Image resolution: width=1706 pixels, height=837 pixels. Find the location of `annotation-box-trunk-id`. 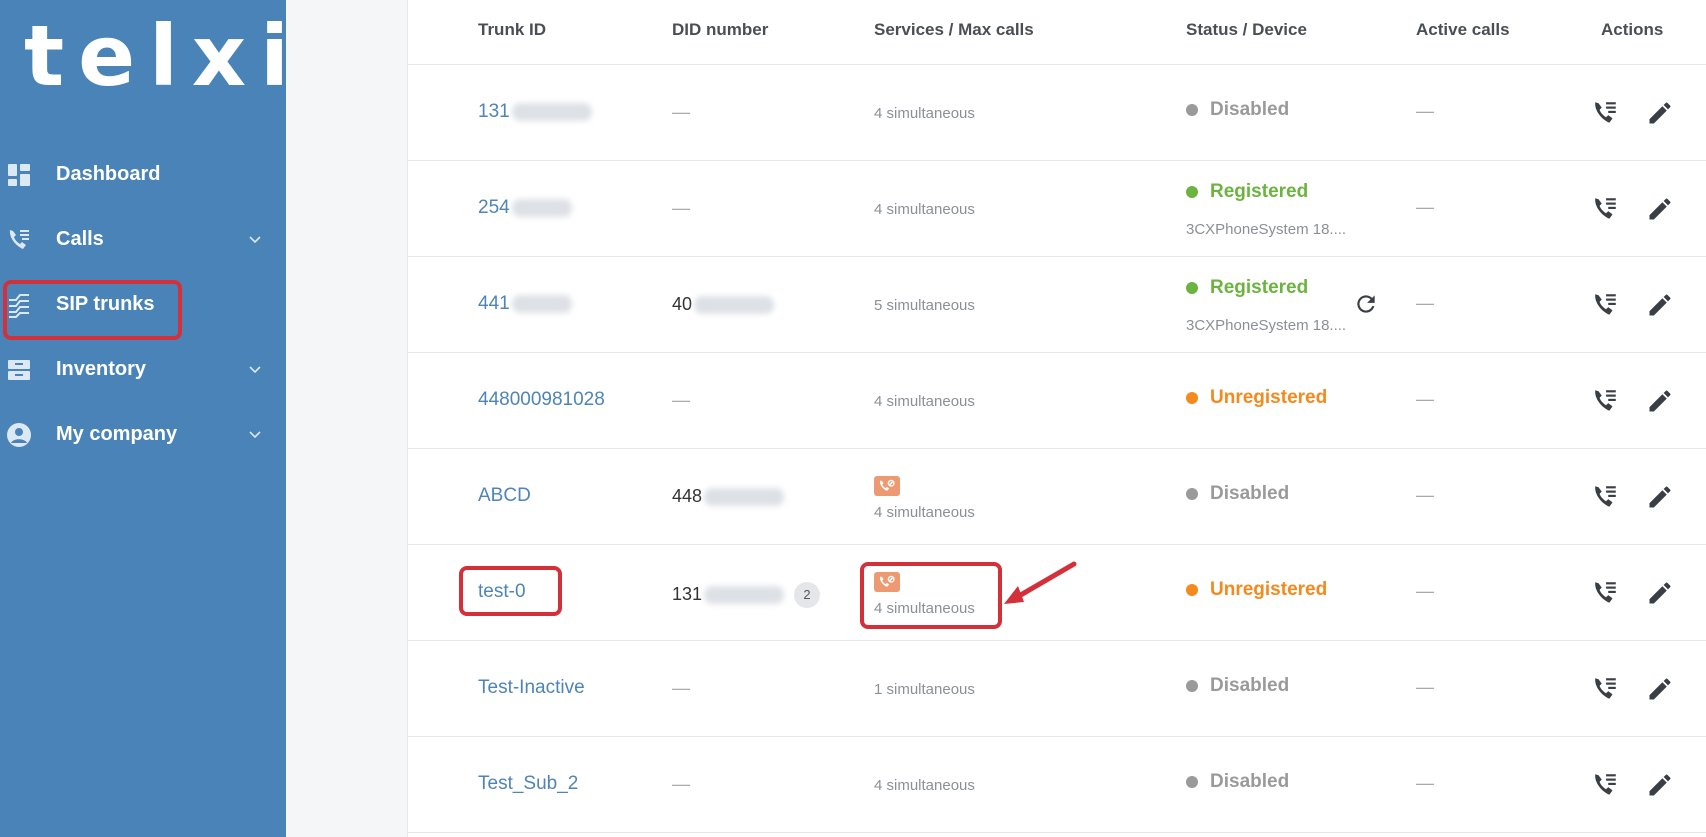

annotation-box-trunk-id is located at coordinates (510, 591).